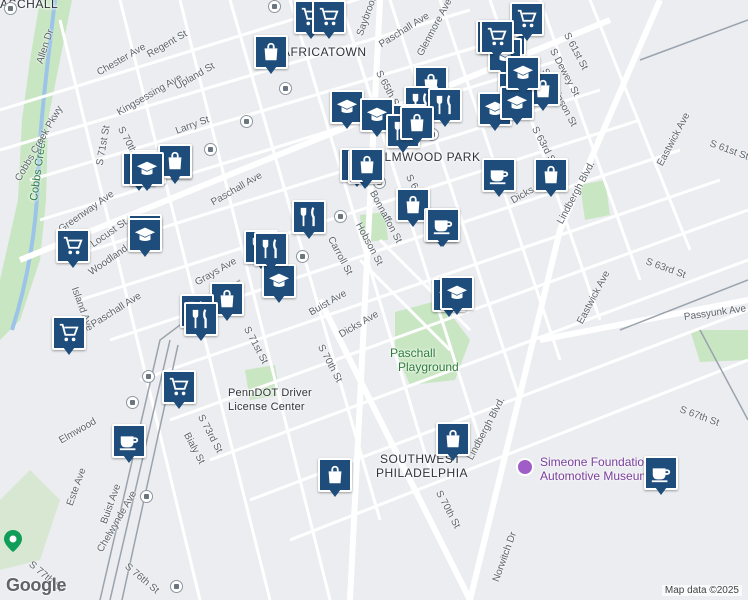 This screenshot has height=600, width=748. I want to click on green-area-sw, so click(30, 520).